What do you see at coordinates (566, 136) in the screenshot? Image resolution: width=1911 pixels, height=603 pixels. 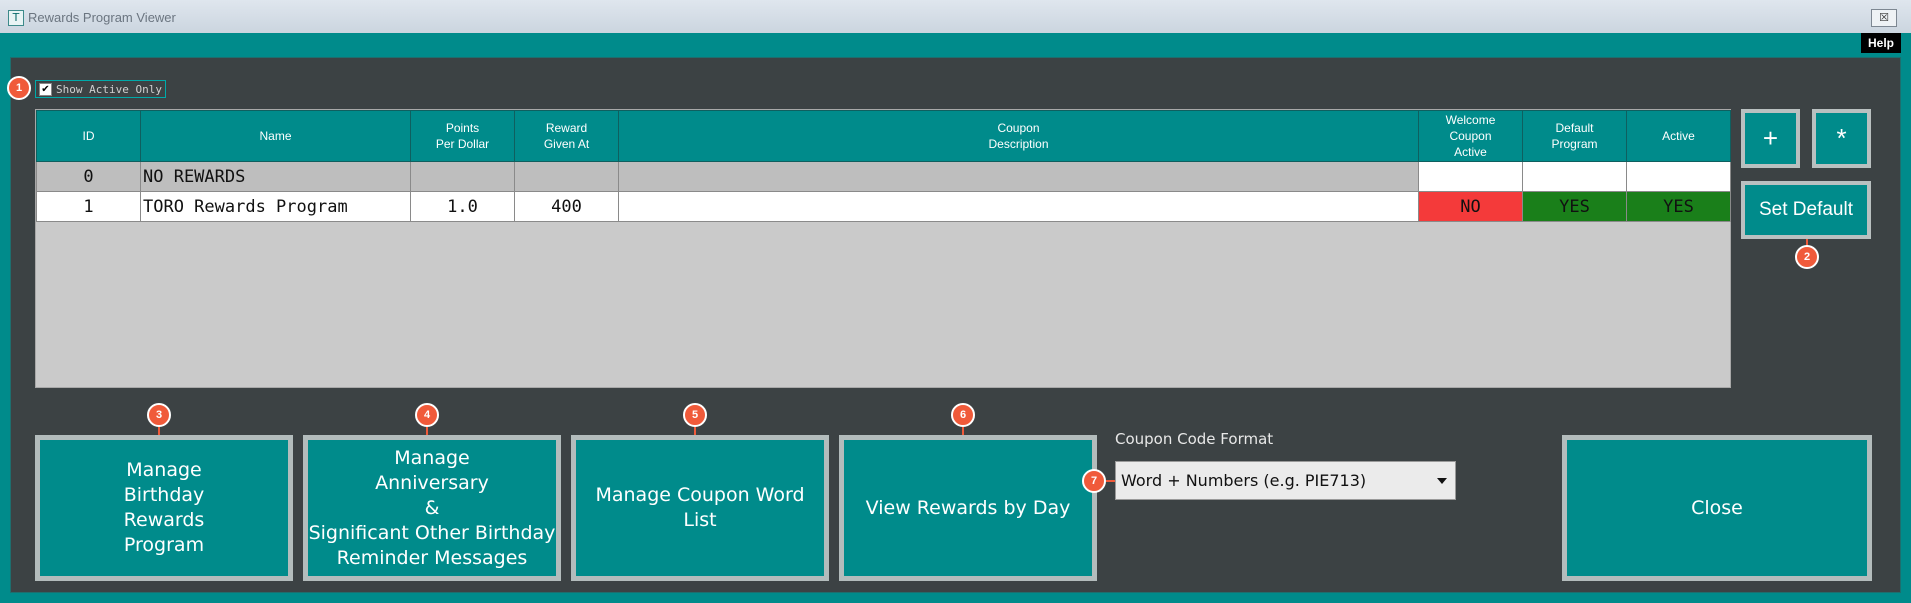 I see `header-reward-given-at: Reward Given At` at bounding box center [566, 136].